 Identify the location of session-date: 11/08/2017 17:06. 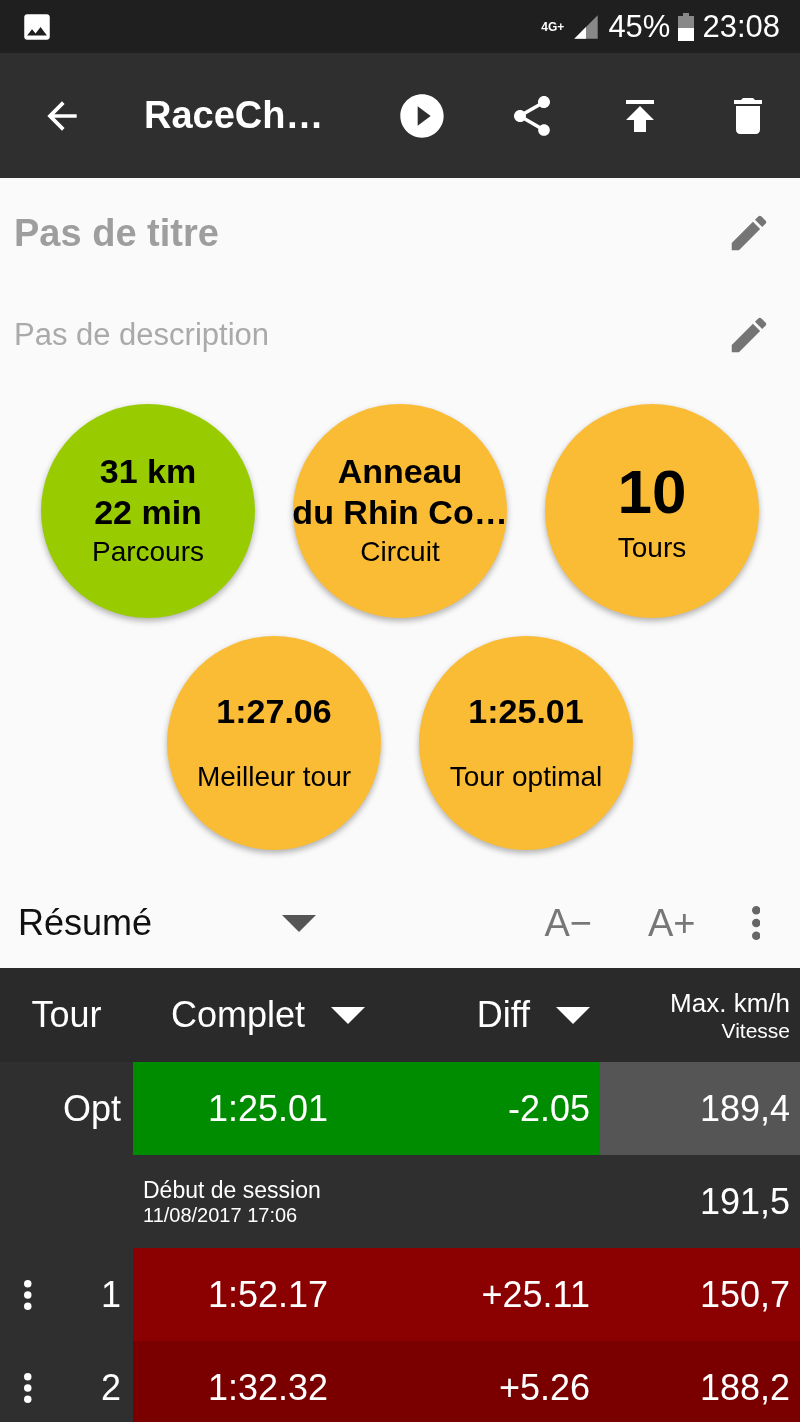
(221, 1215).